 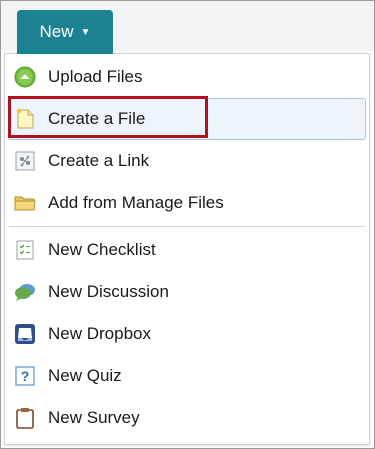 What do you see at coordinates (136, 202) in the screenshot?
I see `menu-item-label: Add from Manage Files` at bounding box center [136, 202].